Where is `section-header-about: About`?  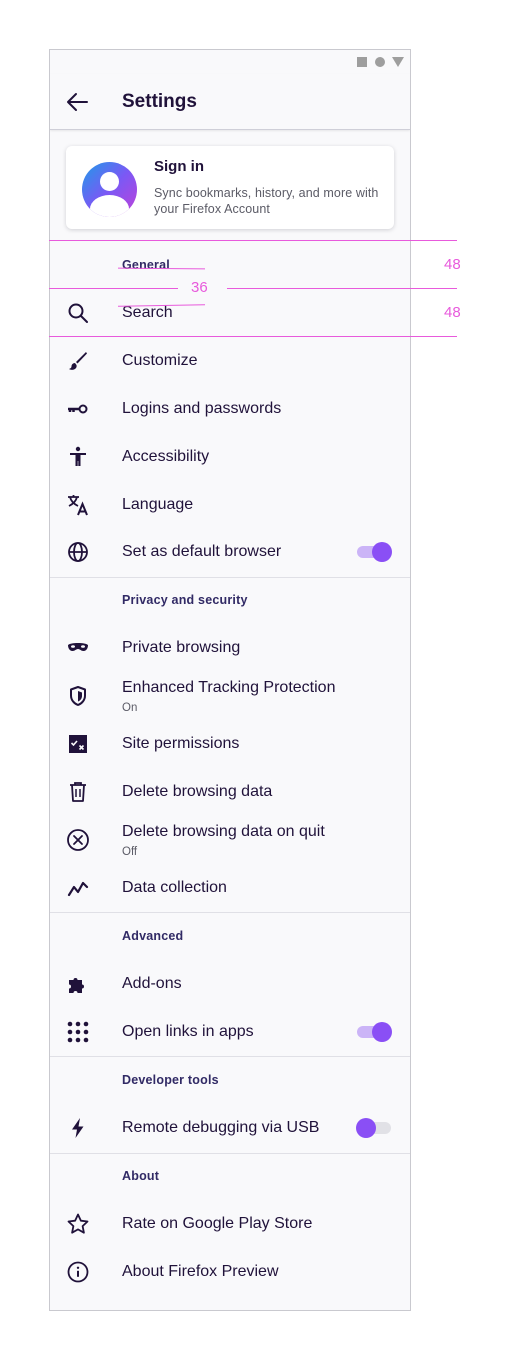
section-header-about: About is located at coordinates (141, 1176).